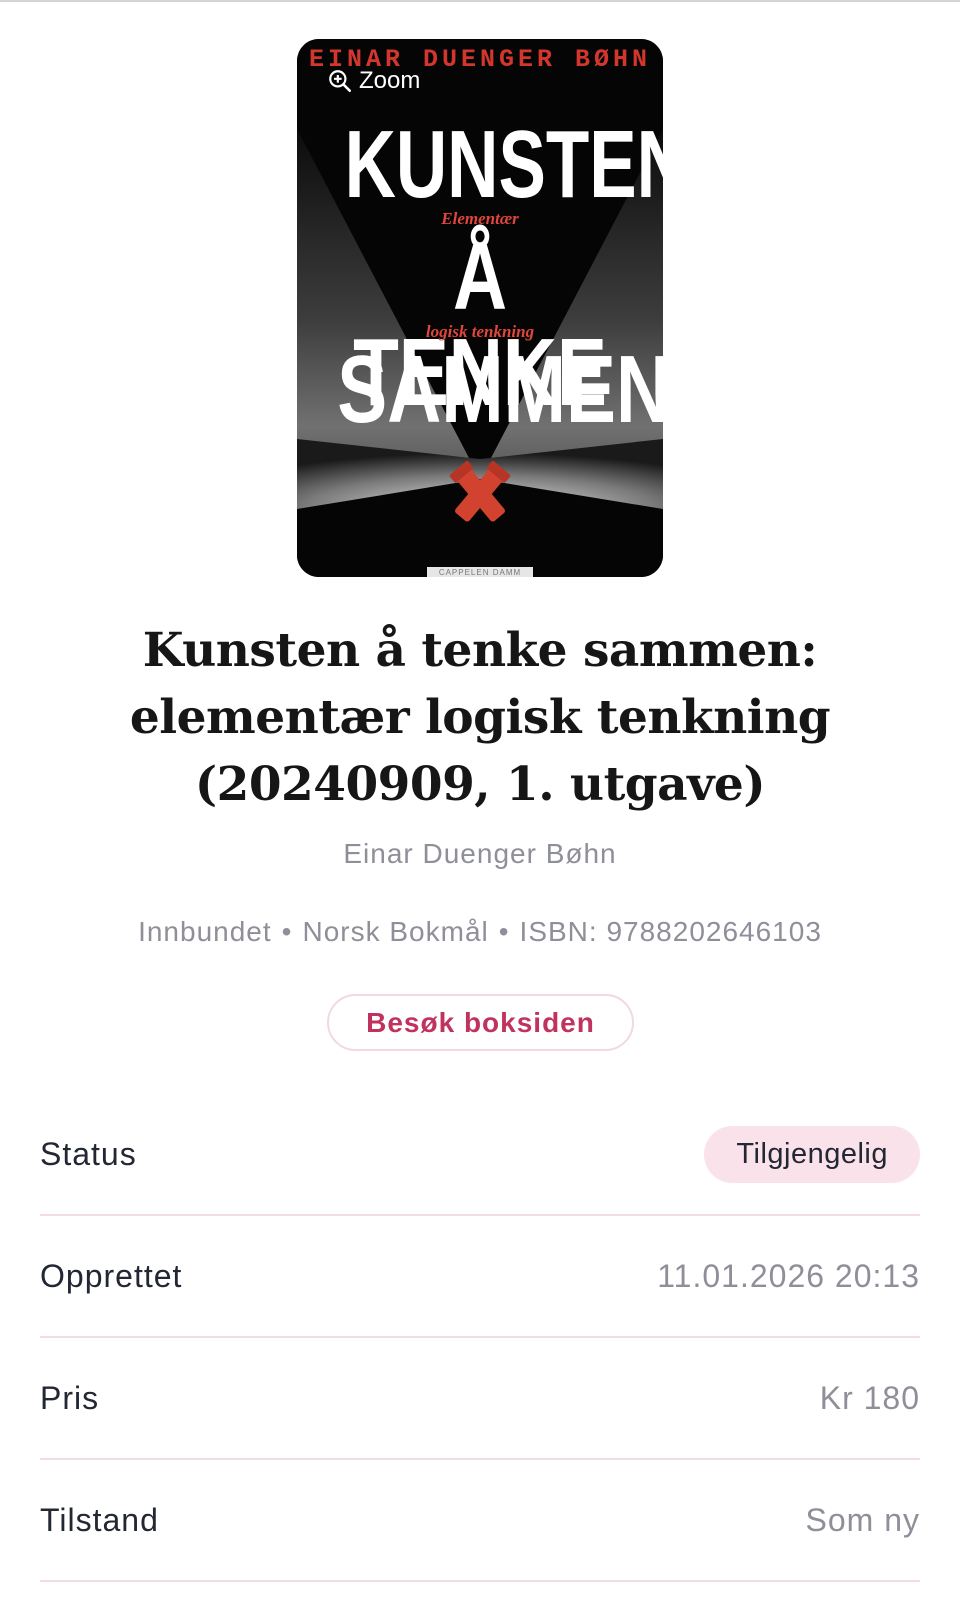 The height and width of the screenshot is (1618, 960). What do you see at coordinates (390, 80) in the screenshot?
I see `zoom-label: Zoom` at bounding box center [390, 80].